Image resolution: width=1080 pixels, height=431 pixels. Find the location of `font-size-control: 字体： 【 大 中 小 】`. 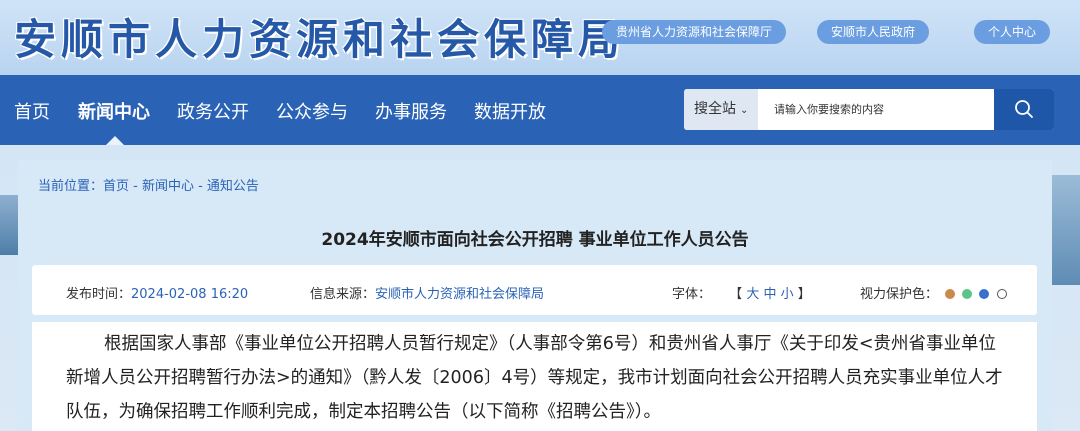

font-size-control: 字体： 【 大 中 小 】 is located at coordinates (741, 292).